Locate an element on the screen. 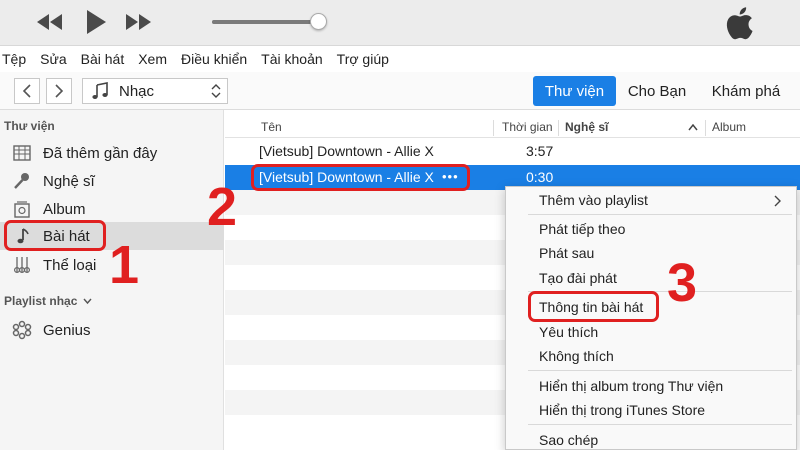 This screenshot has width=800, height=450. grid-icon is located at coordinates (22, 153).